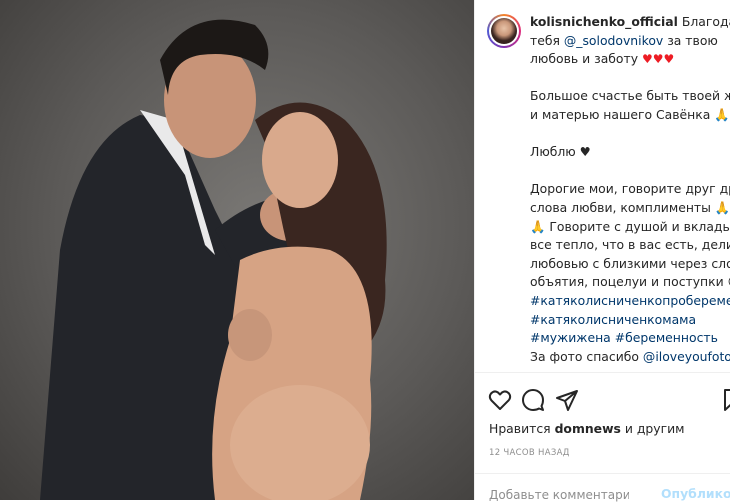  Describe the element at coordinates (658, 59) in the screenshot. I see `red-heart-emoji-icon: ♥♥♥` at that location.